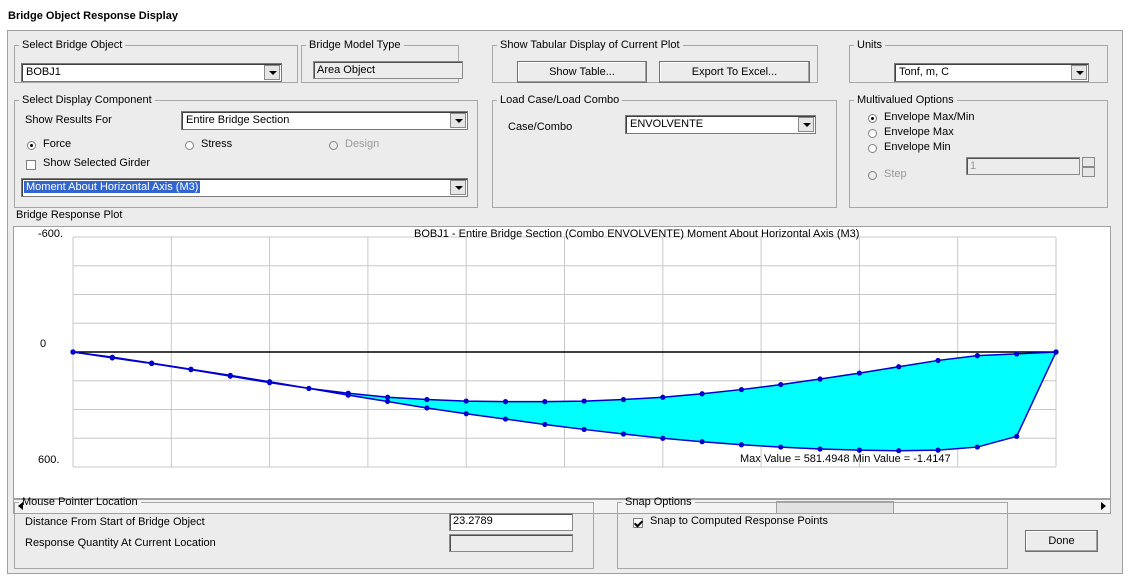 This screenshot has width=1130, height=579. I want to click on show-results-dropdown: Entire Bridge Section, so click(324, 120).